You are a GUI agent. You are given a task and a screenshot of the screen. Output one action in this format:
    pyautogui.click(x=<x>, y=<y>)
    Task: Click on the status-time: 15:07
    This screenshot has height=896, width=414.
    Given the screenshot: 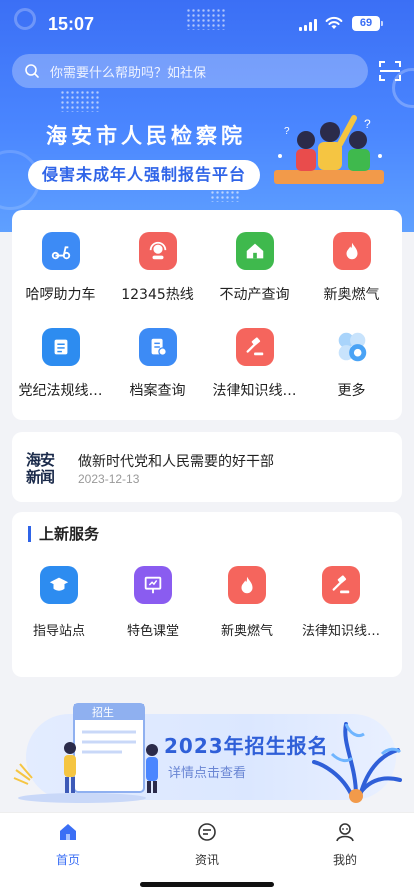 What is the action you would take?
    pyautogui.click(x=71, y=24)
    